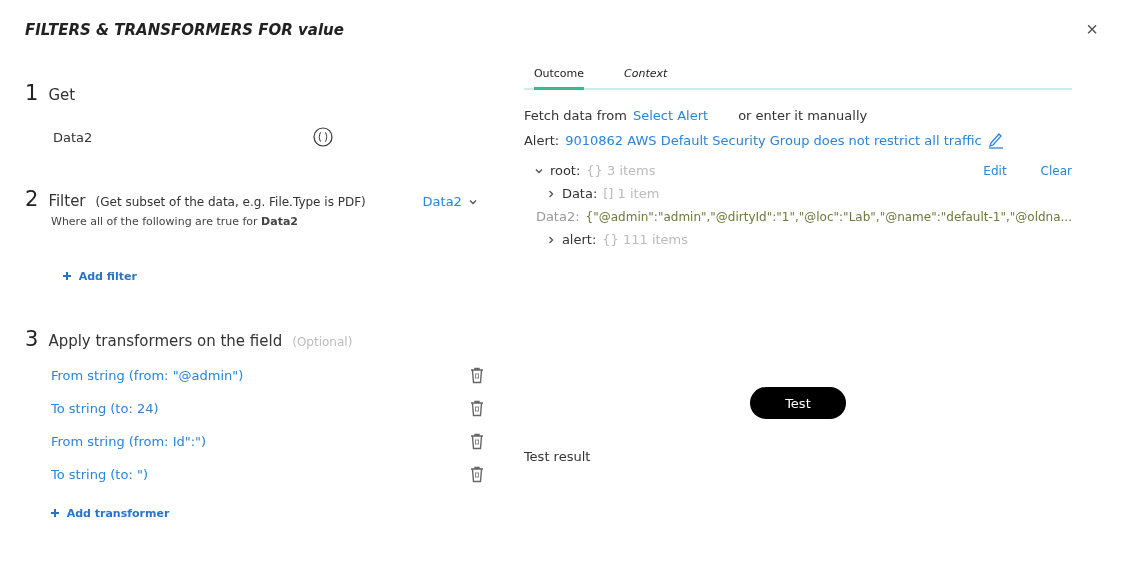  What do you see at coordinates (631, 193) in the screenshot?
I see `tree-summary: [] 1 item` at bounding box center [631, 193].